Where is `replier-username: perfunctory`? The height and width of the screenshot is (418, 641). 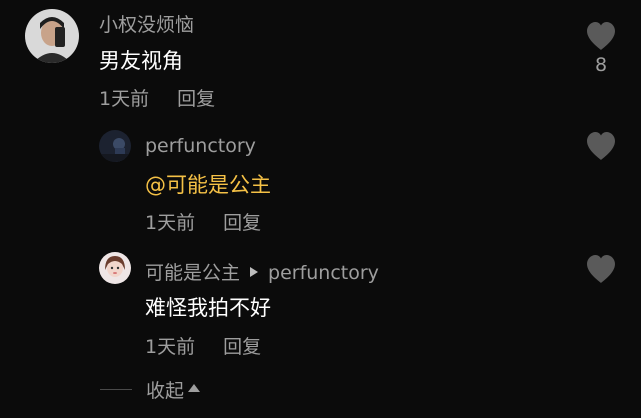 replier-username: perfunctory is located at coordinates (200, 146).